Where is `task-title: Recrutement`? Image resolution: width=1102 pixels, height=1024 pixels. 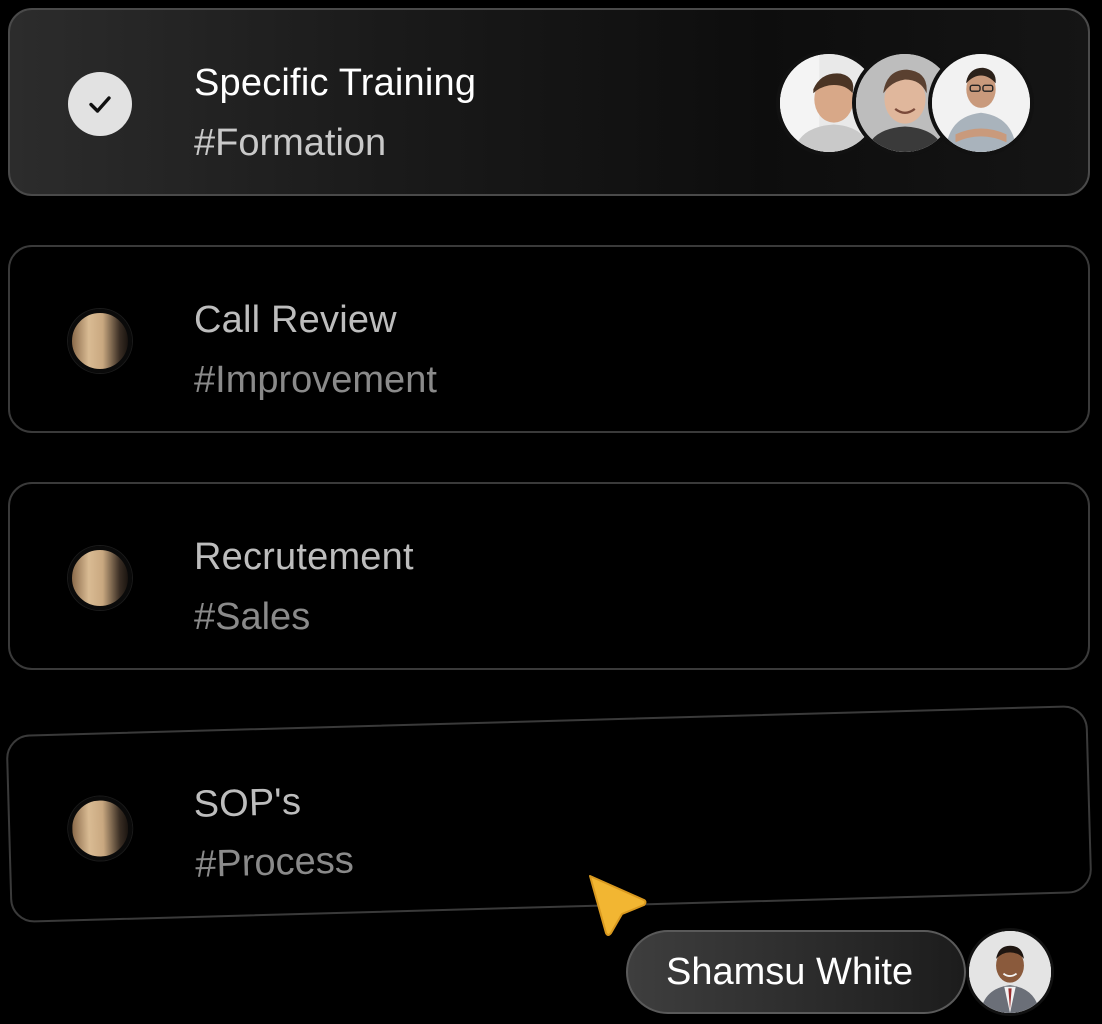
task-title: Recrutement is located at coordinates (304, 557).